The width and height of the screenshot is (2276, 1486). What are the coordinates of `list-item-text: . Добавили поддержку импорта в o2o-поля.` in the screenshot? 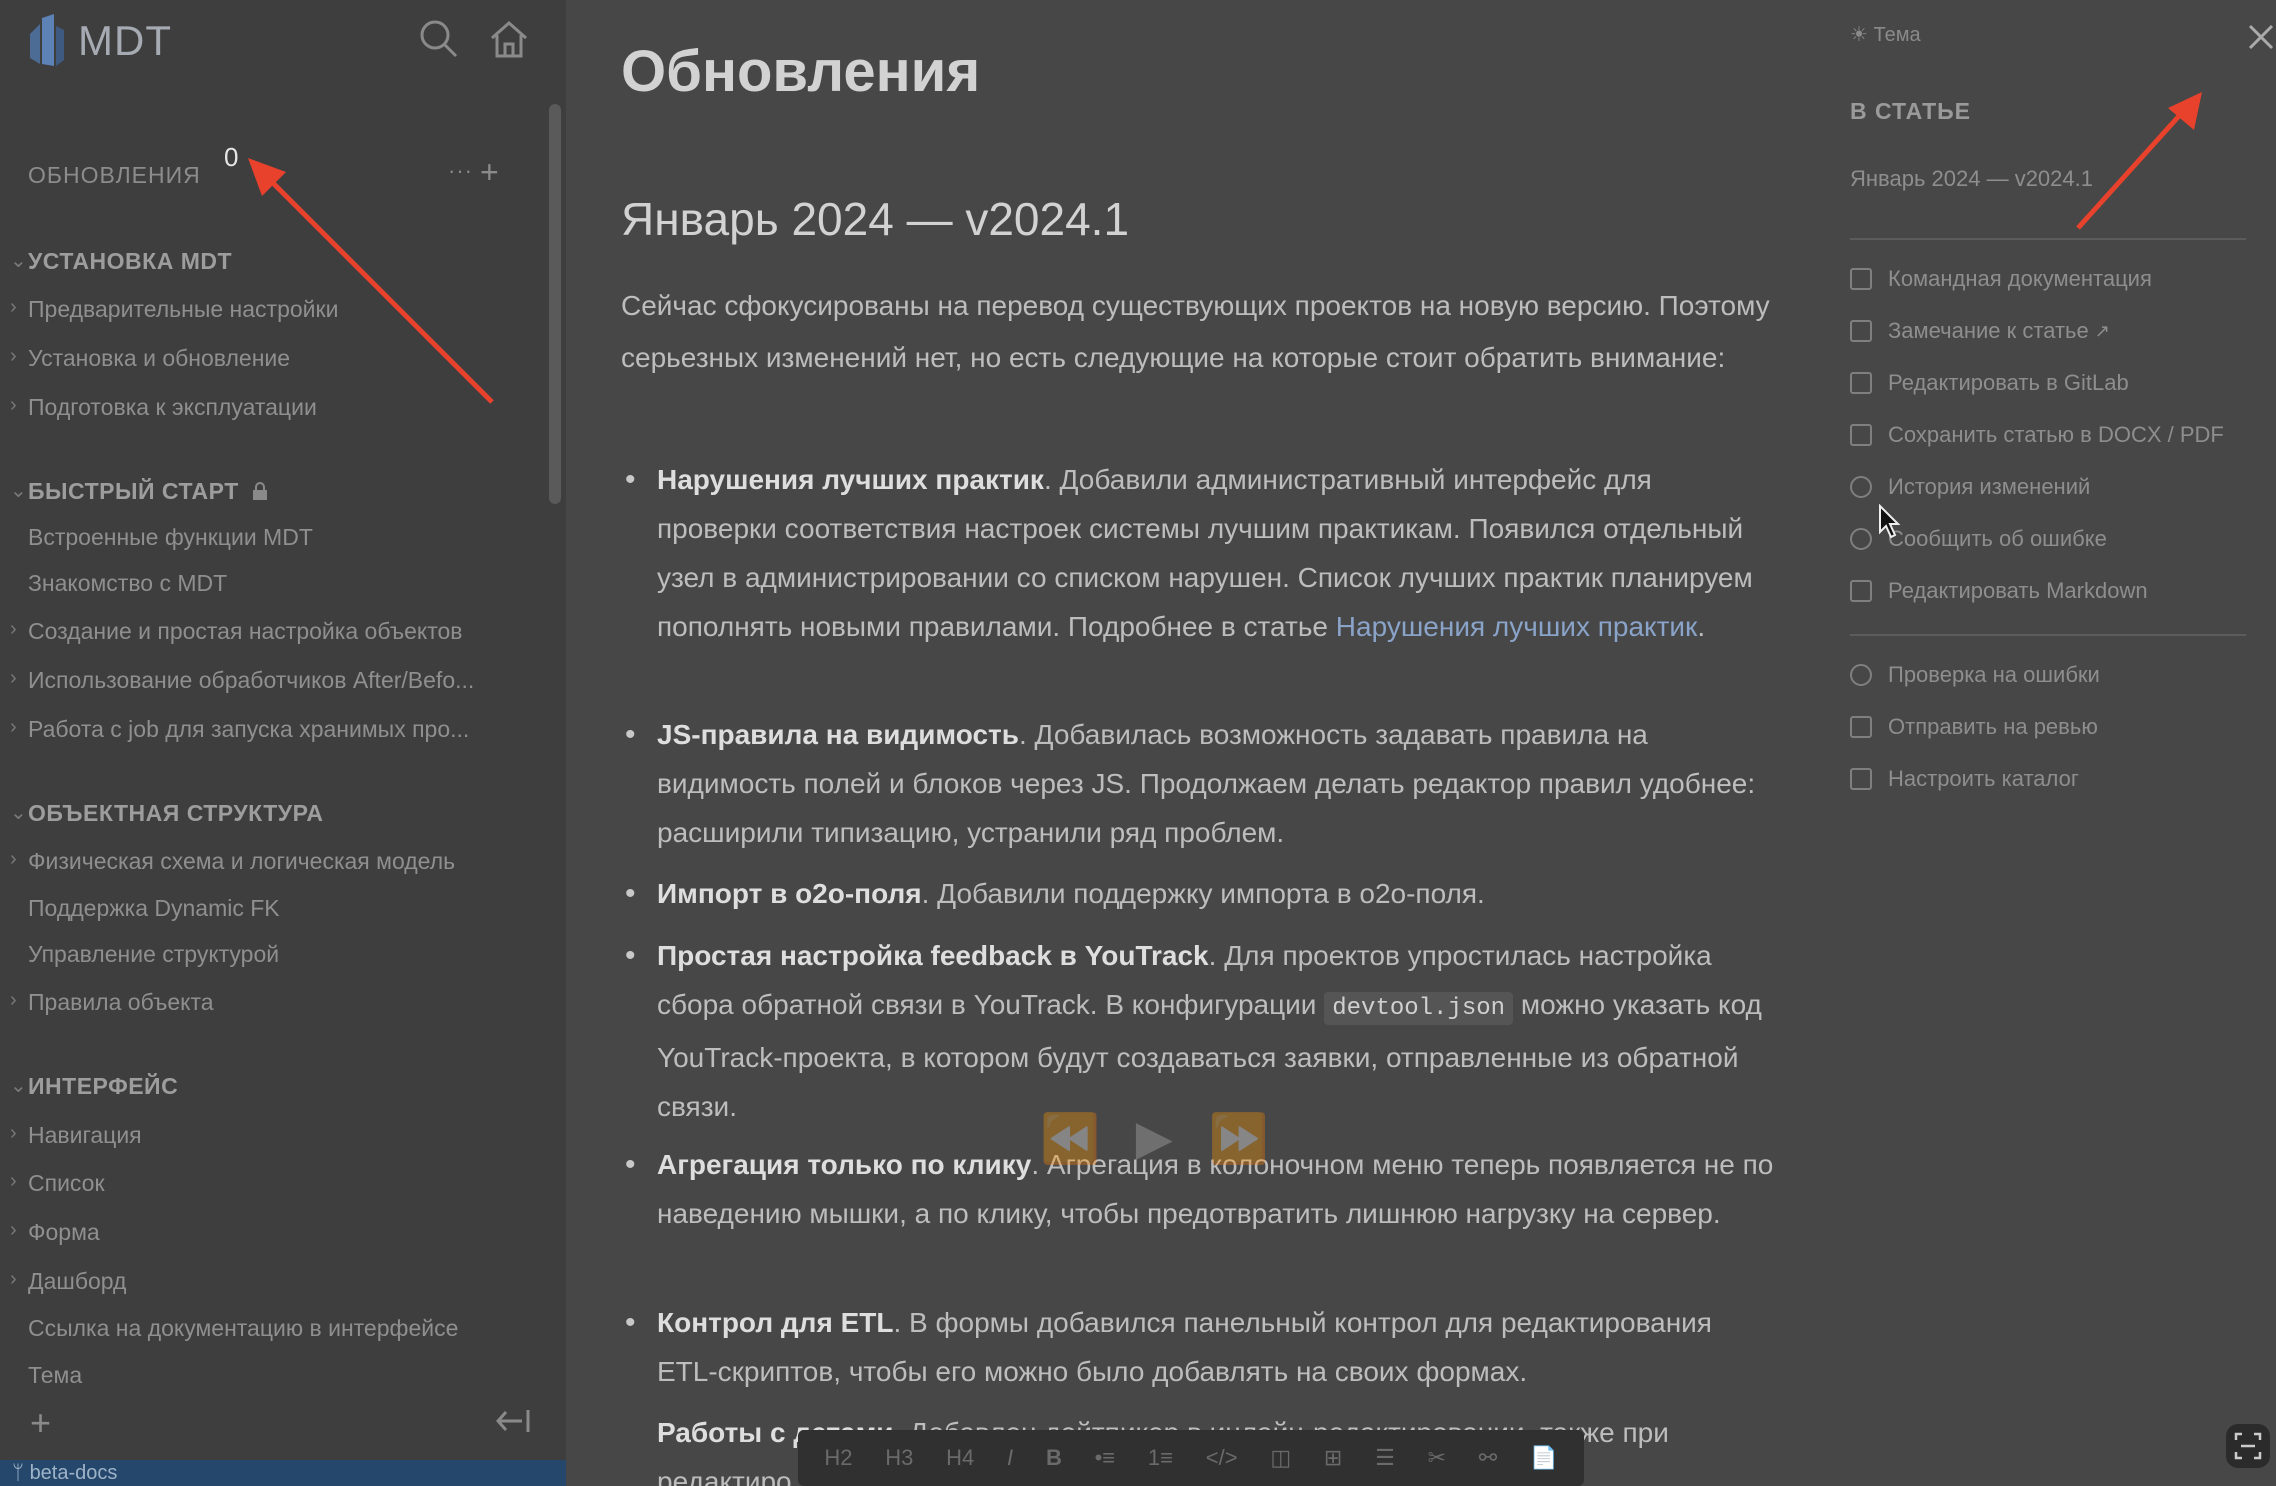 It's located at (1203, 893).